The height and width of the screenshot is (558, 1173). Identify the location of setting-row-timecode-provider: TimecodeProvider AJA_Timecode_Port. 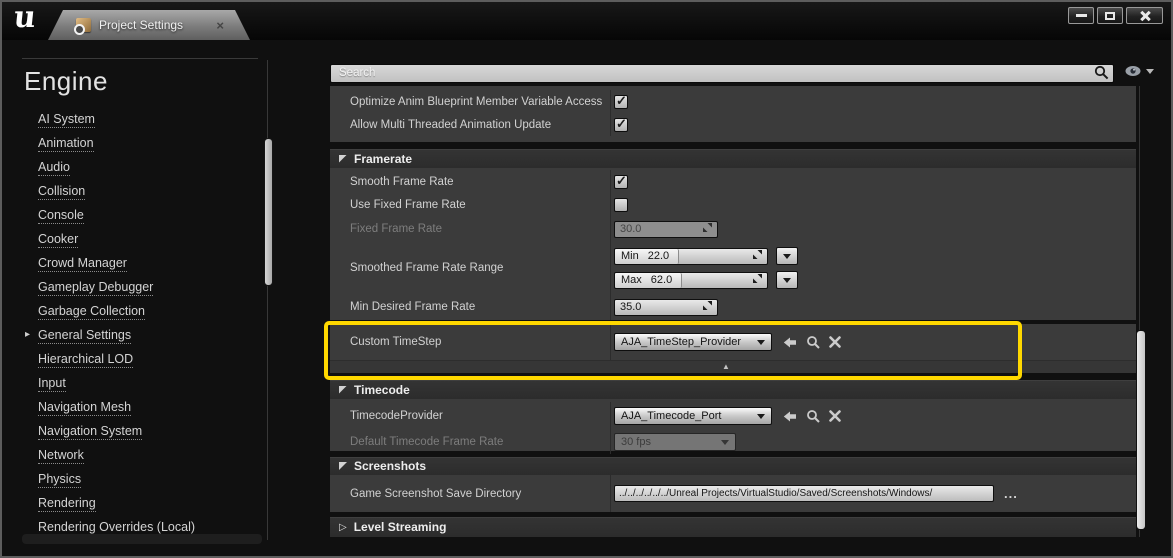
(733, 416).